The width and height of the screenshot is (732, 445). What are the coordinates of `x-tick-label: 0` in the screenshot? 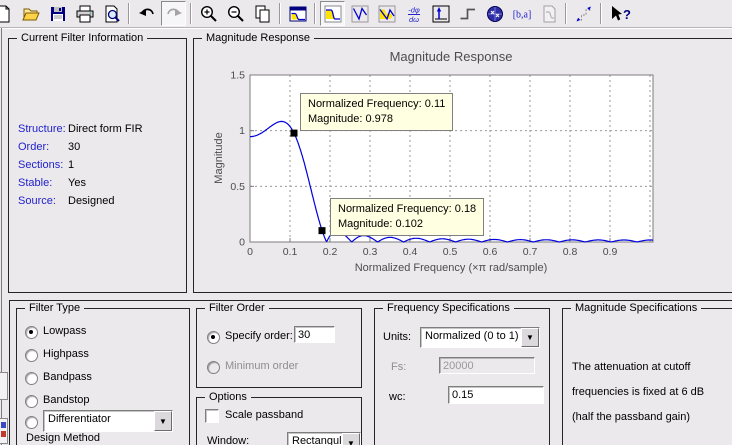 It's located at (250, 252).